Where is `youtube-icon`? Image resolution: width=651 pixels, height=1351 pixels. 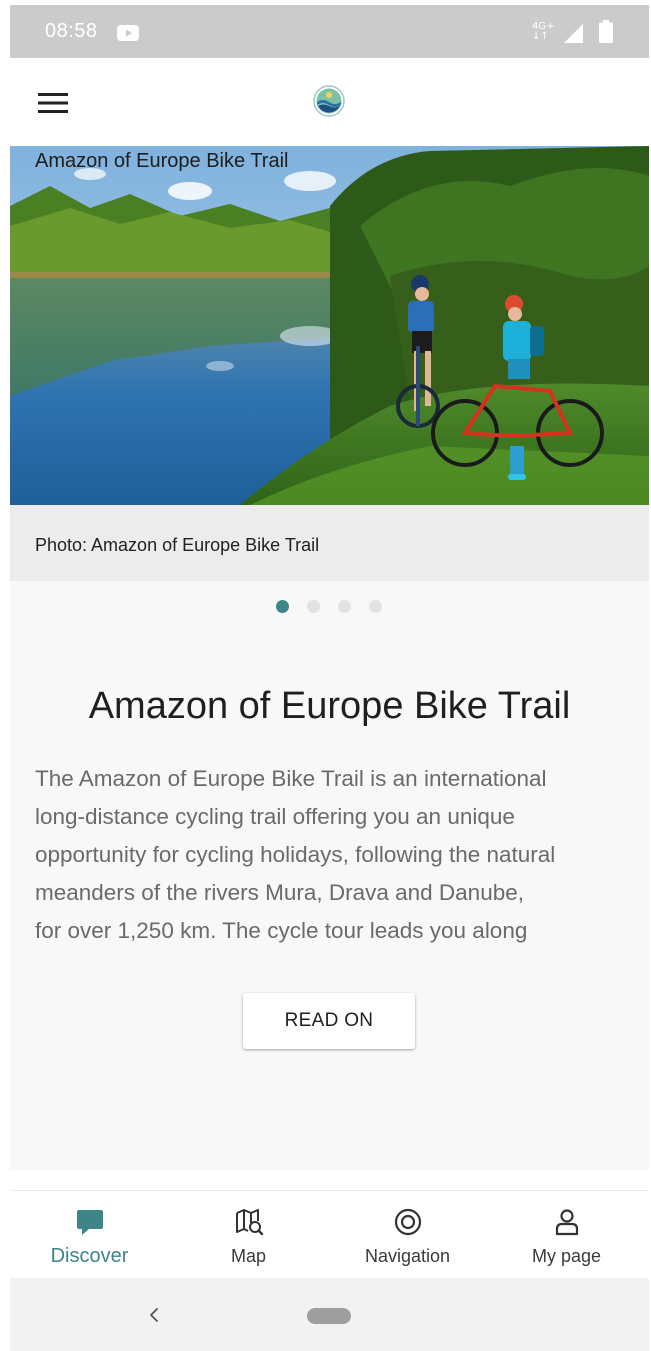
youtube-icon is located at coordinates (128, 33).